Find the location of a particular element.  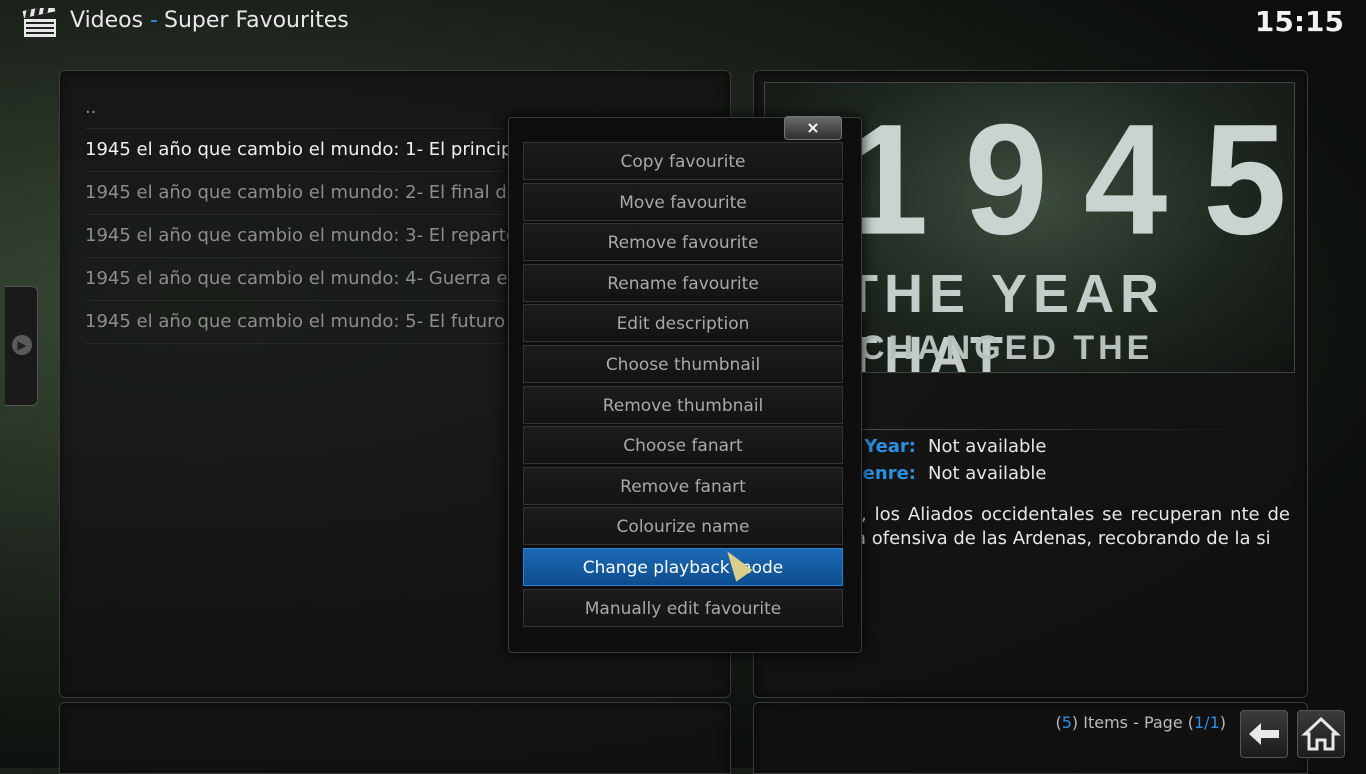

clock: 15:15 is located at coordinates (1299, 21).